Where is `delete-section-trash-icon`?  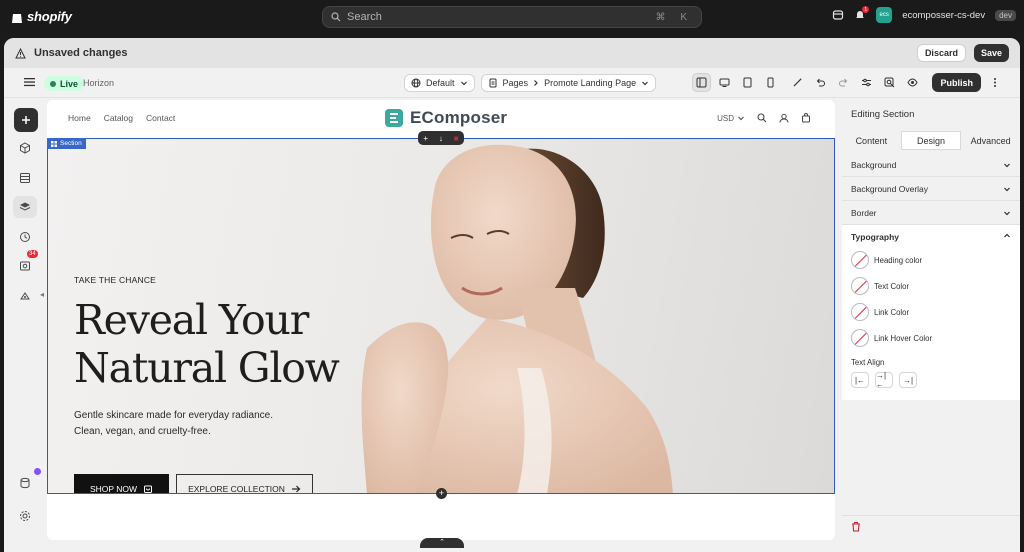 delete-section-trash-icon is located at coordinates (856, 526).